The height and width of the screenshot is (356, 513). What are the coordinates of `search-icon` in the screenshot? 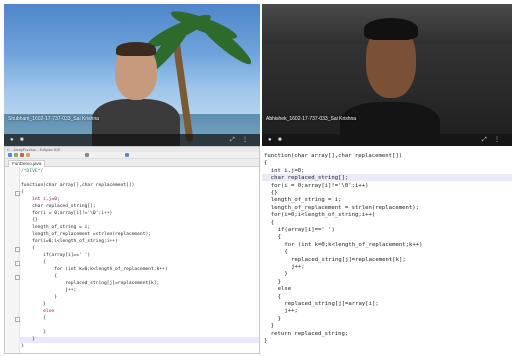 It's located at (87, 155).